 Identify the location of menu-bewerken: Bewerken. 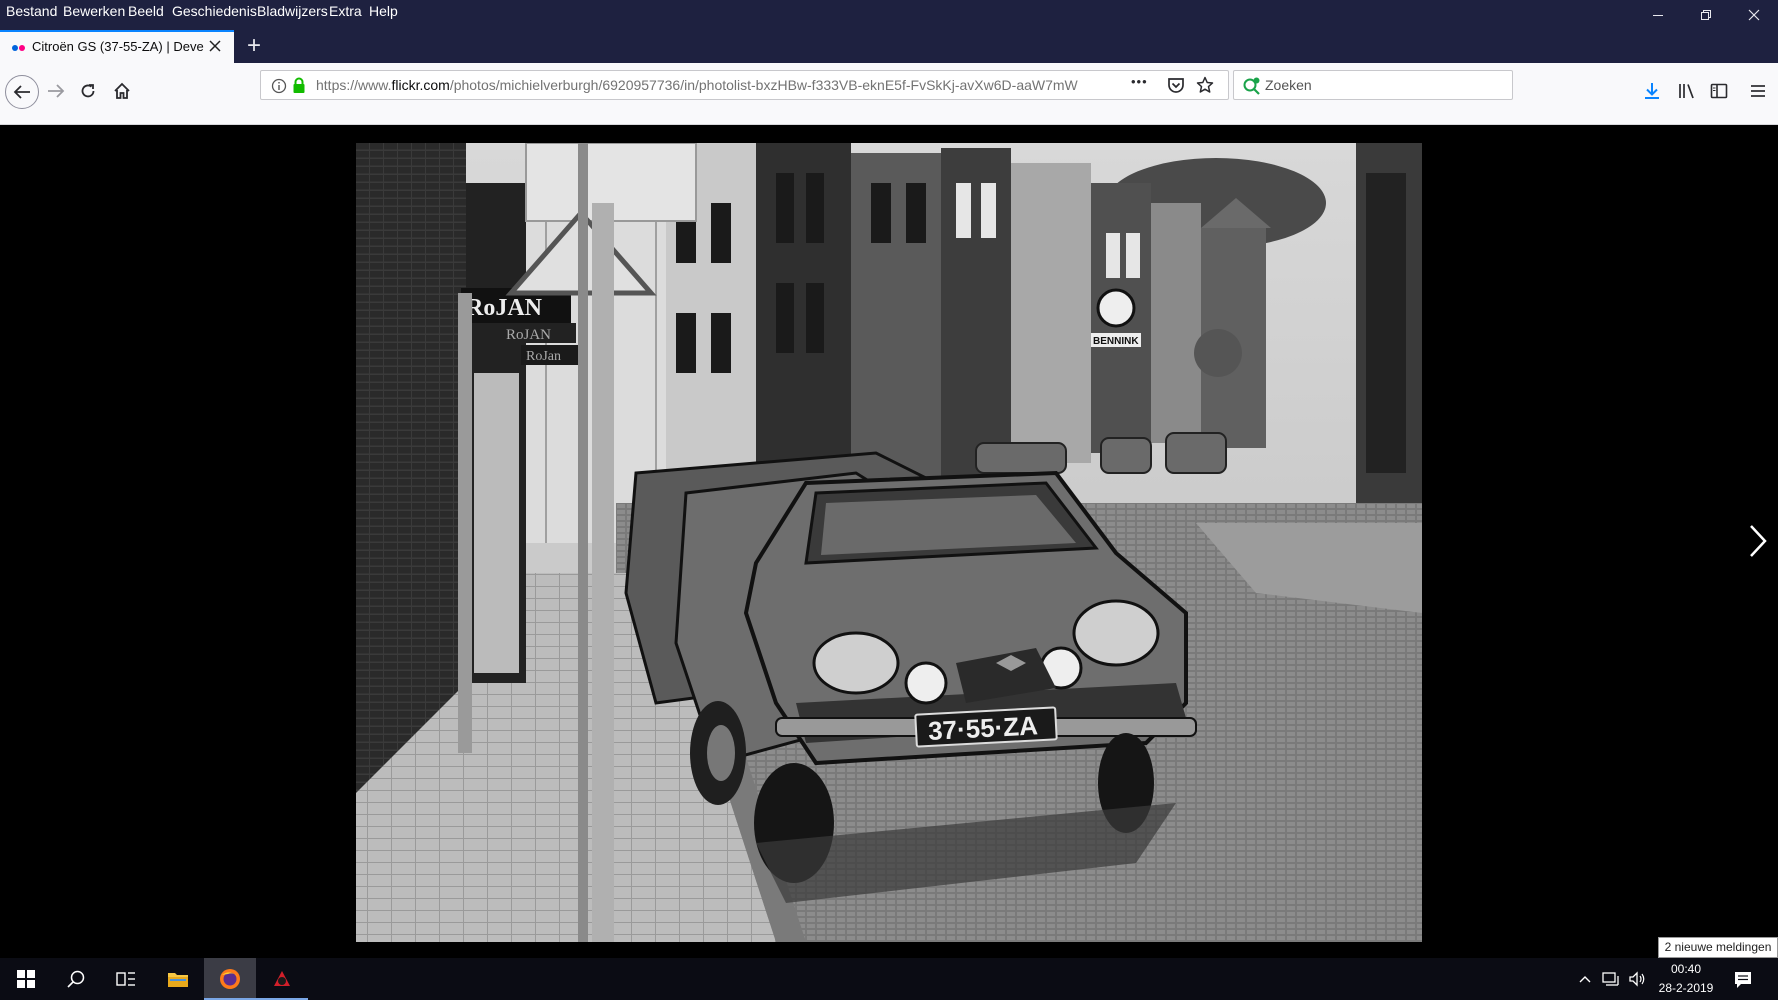
(94, 11).